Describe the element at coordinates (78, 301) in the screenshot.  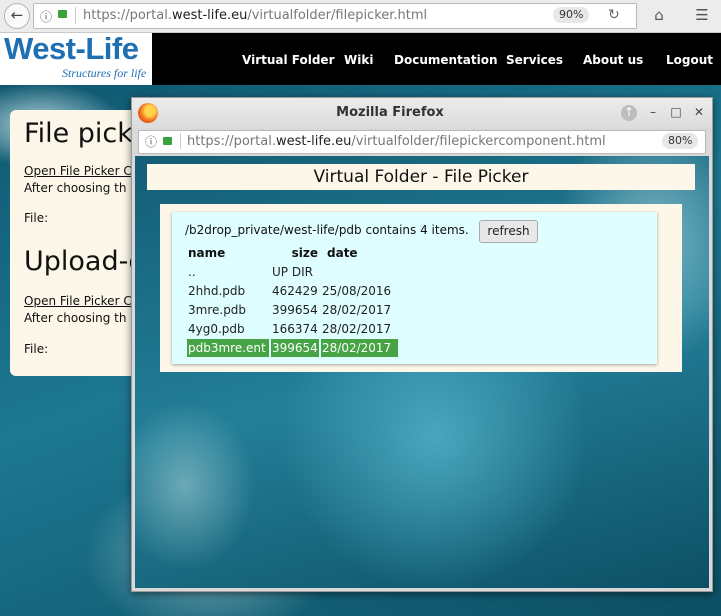
I see `open-file-picker-link-2: Open File Picker C` at that location.